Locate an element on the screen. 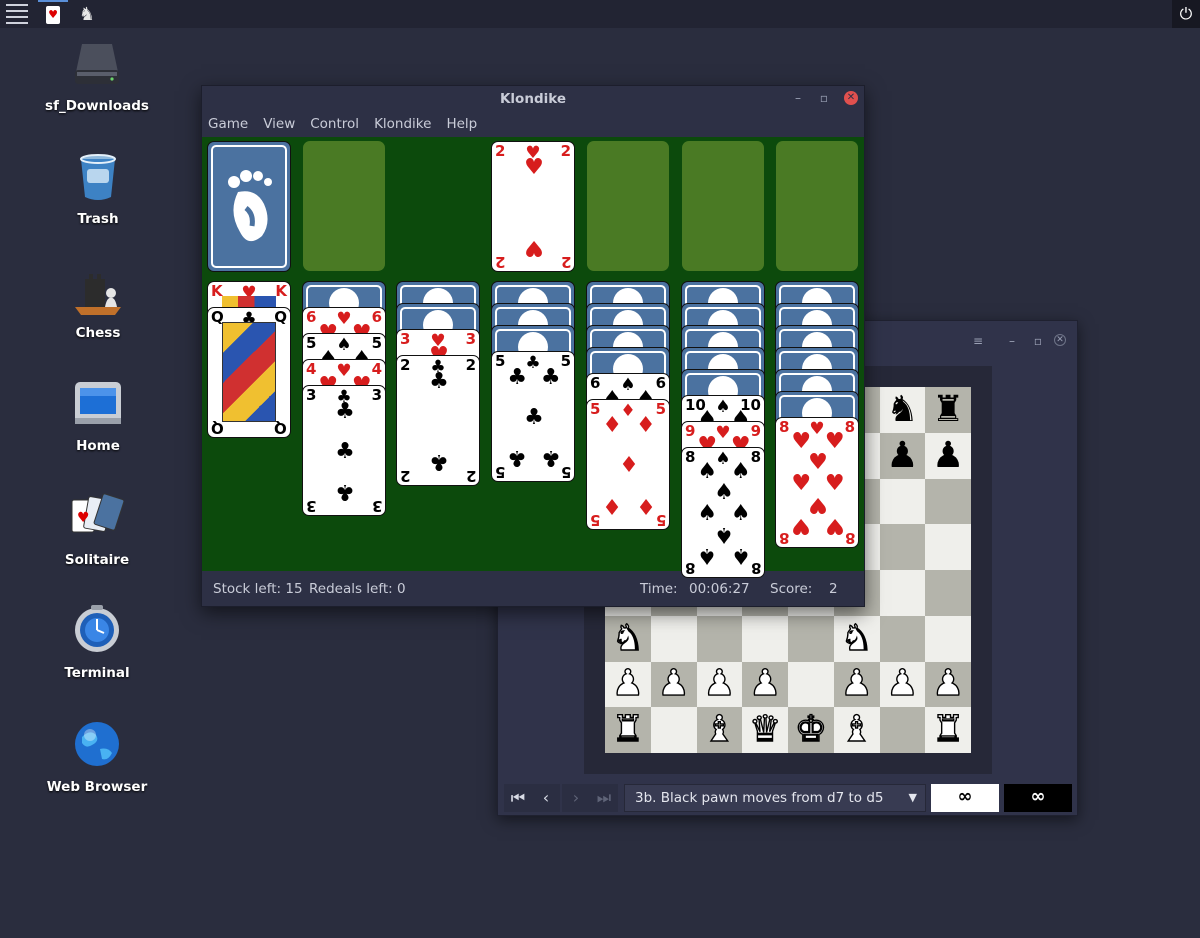 This screenshot has width=1200, height=938. chess-close-button: ✕ is located at coordinates (1060, 340).